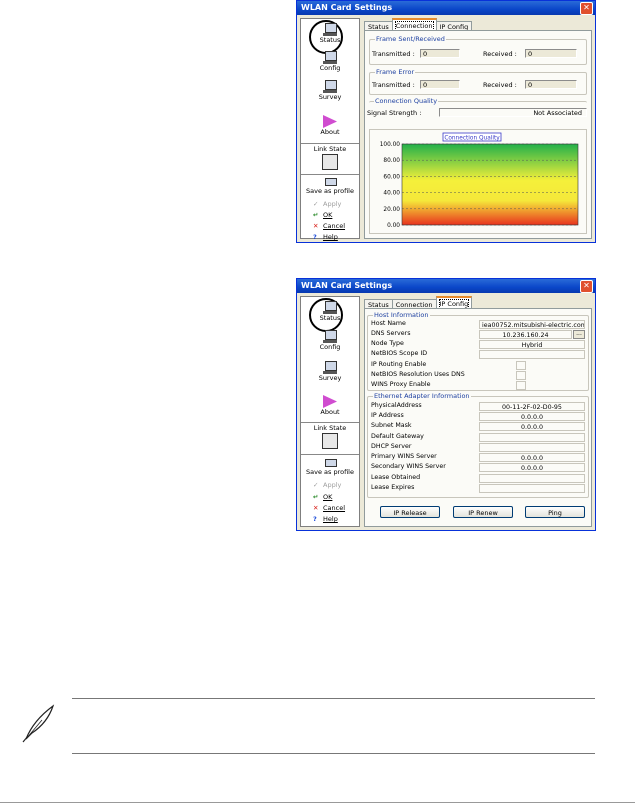 The width and height of the screenshot is (635, 804). What do you see at coordinates (532, 344) in the screenshot?
I see `node-type-value: Hybrid` at bounding box center [532, 344].